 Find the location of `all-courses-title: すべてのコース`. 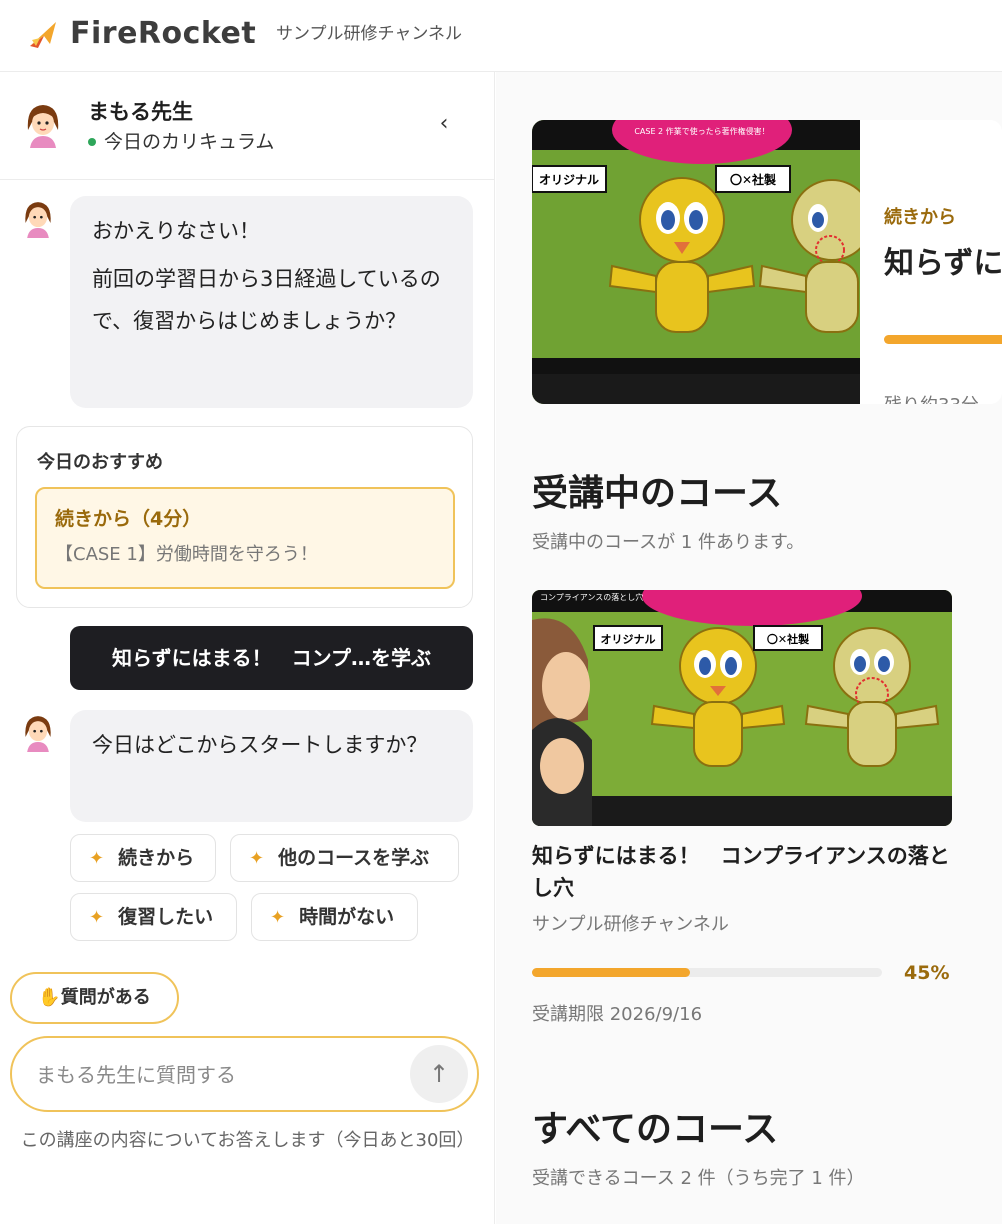

all-courses-title: すべてのコース is located at coordinates (655, 1129).